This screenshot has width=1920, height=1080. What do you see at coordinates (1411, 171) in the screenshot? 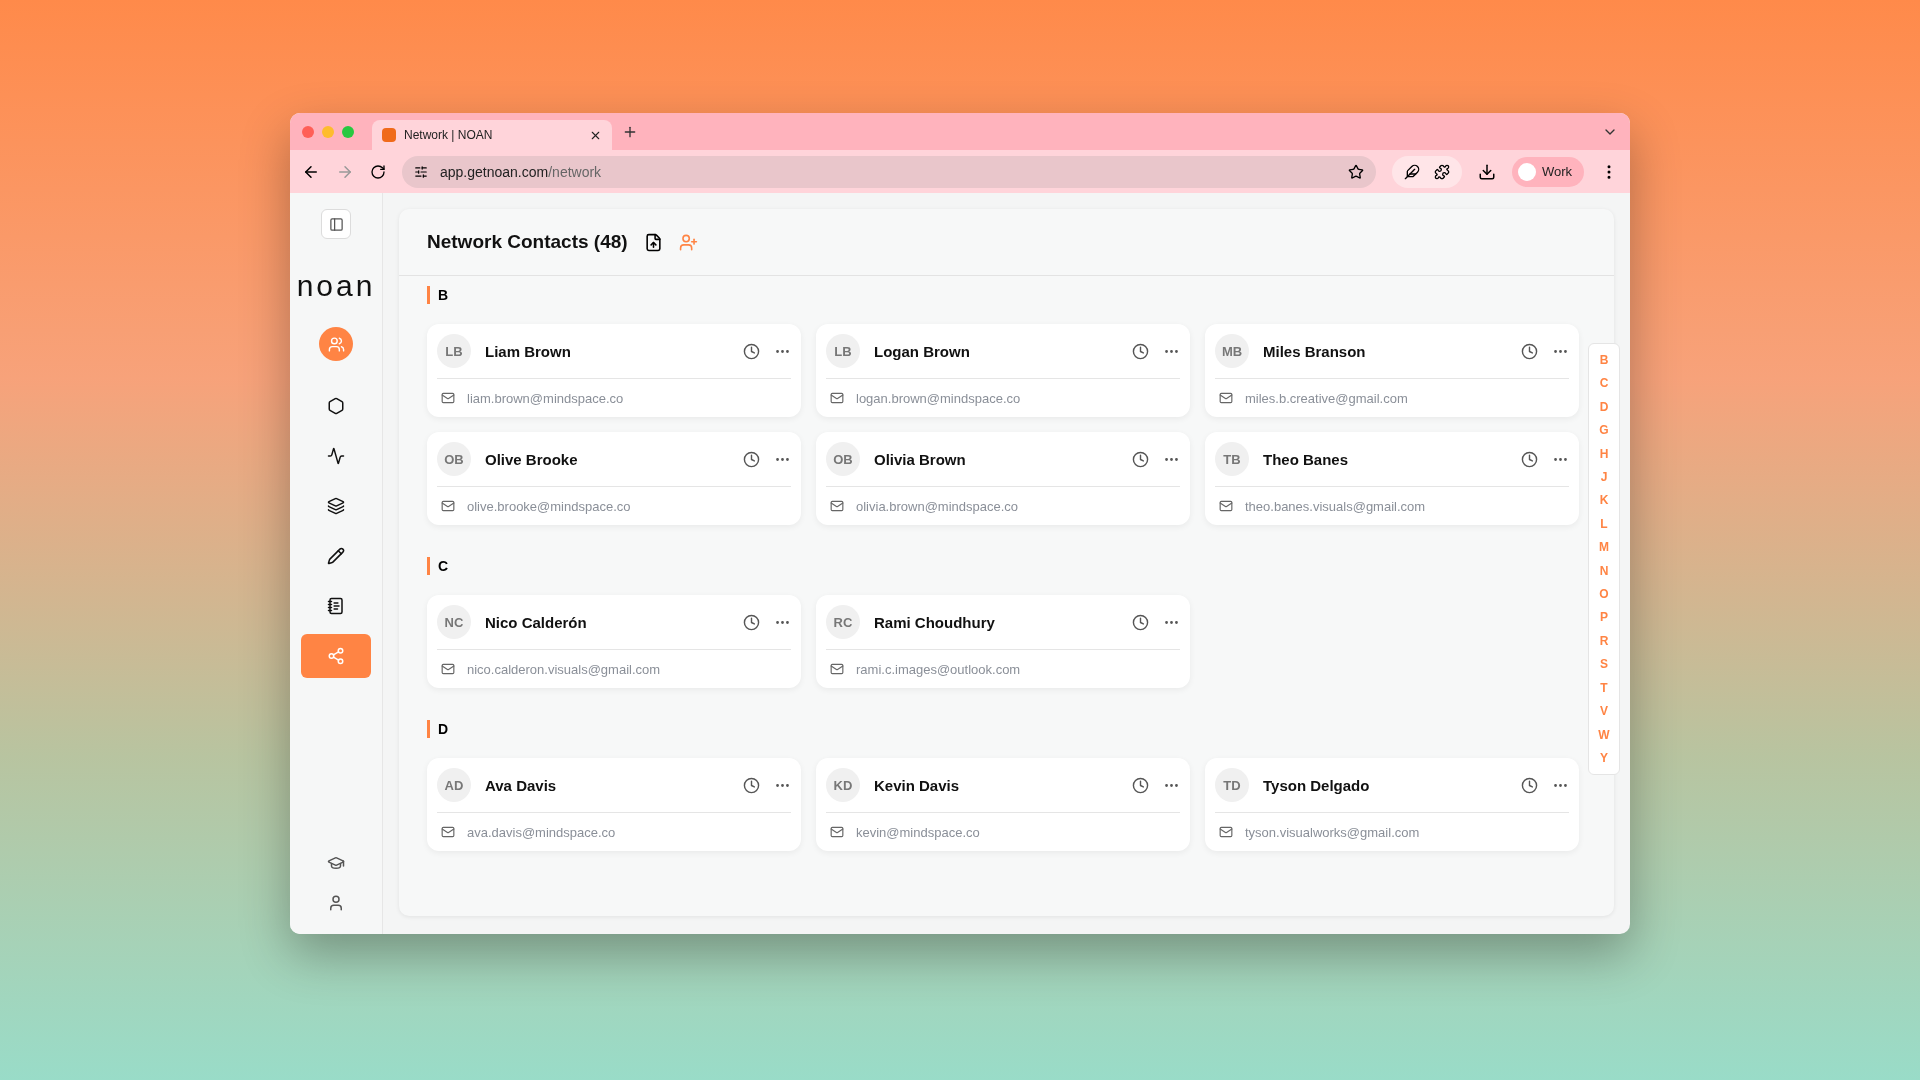
I see `feather-icon` at bounding box center [1411, 171].